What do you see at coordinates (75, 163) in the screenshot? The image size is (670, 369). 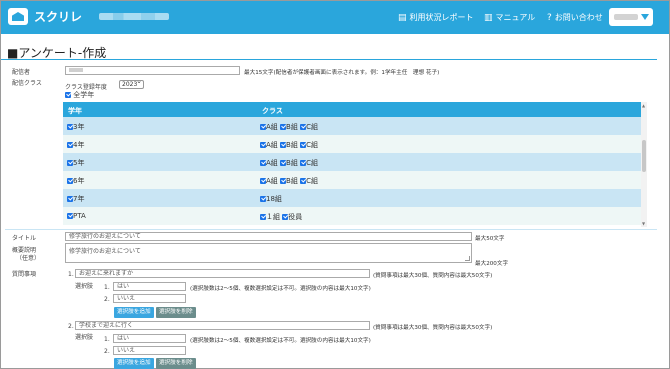 I see `grade-checkbox: 5年` at bounding box center [75, 163].